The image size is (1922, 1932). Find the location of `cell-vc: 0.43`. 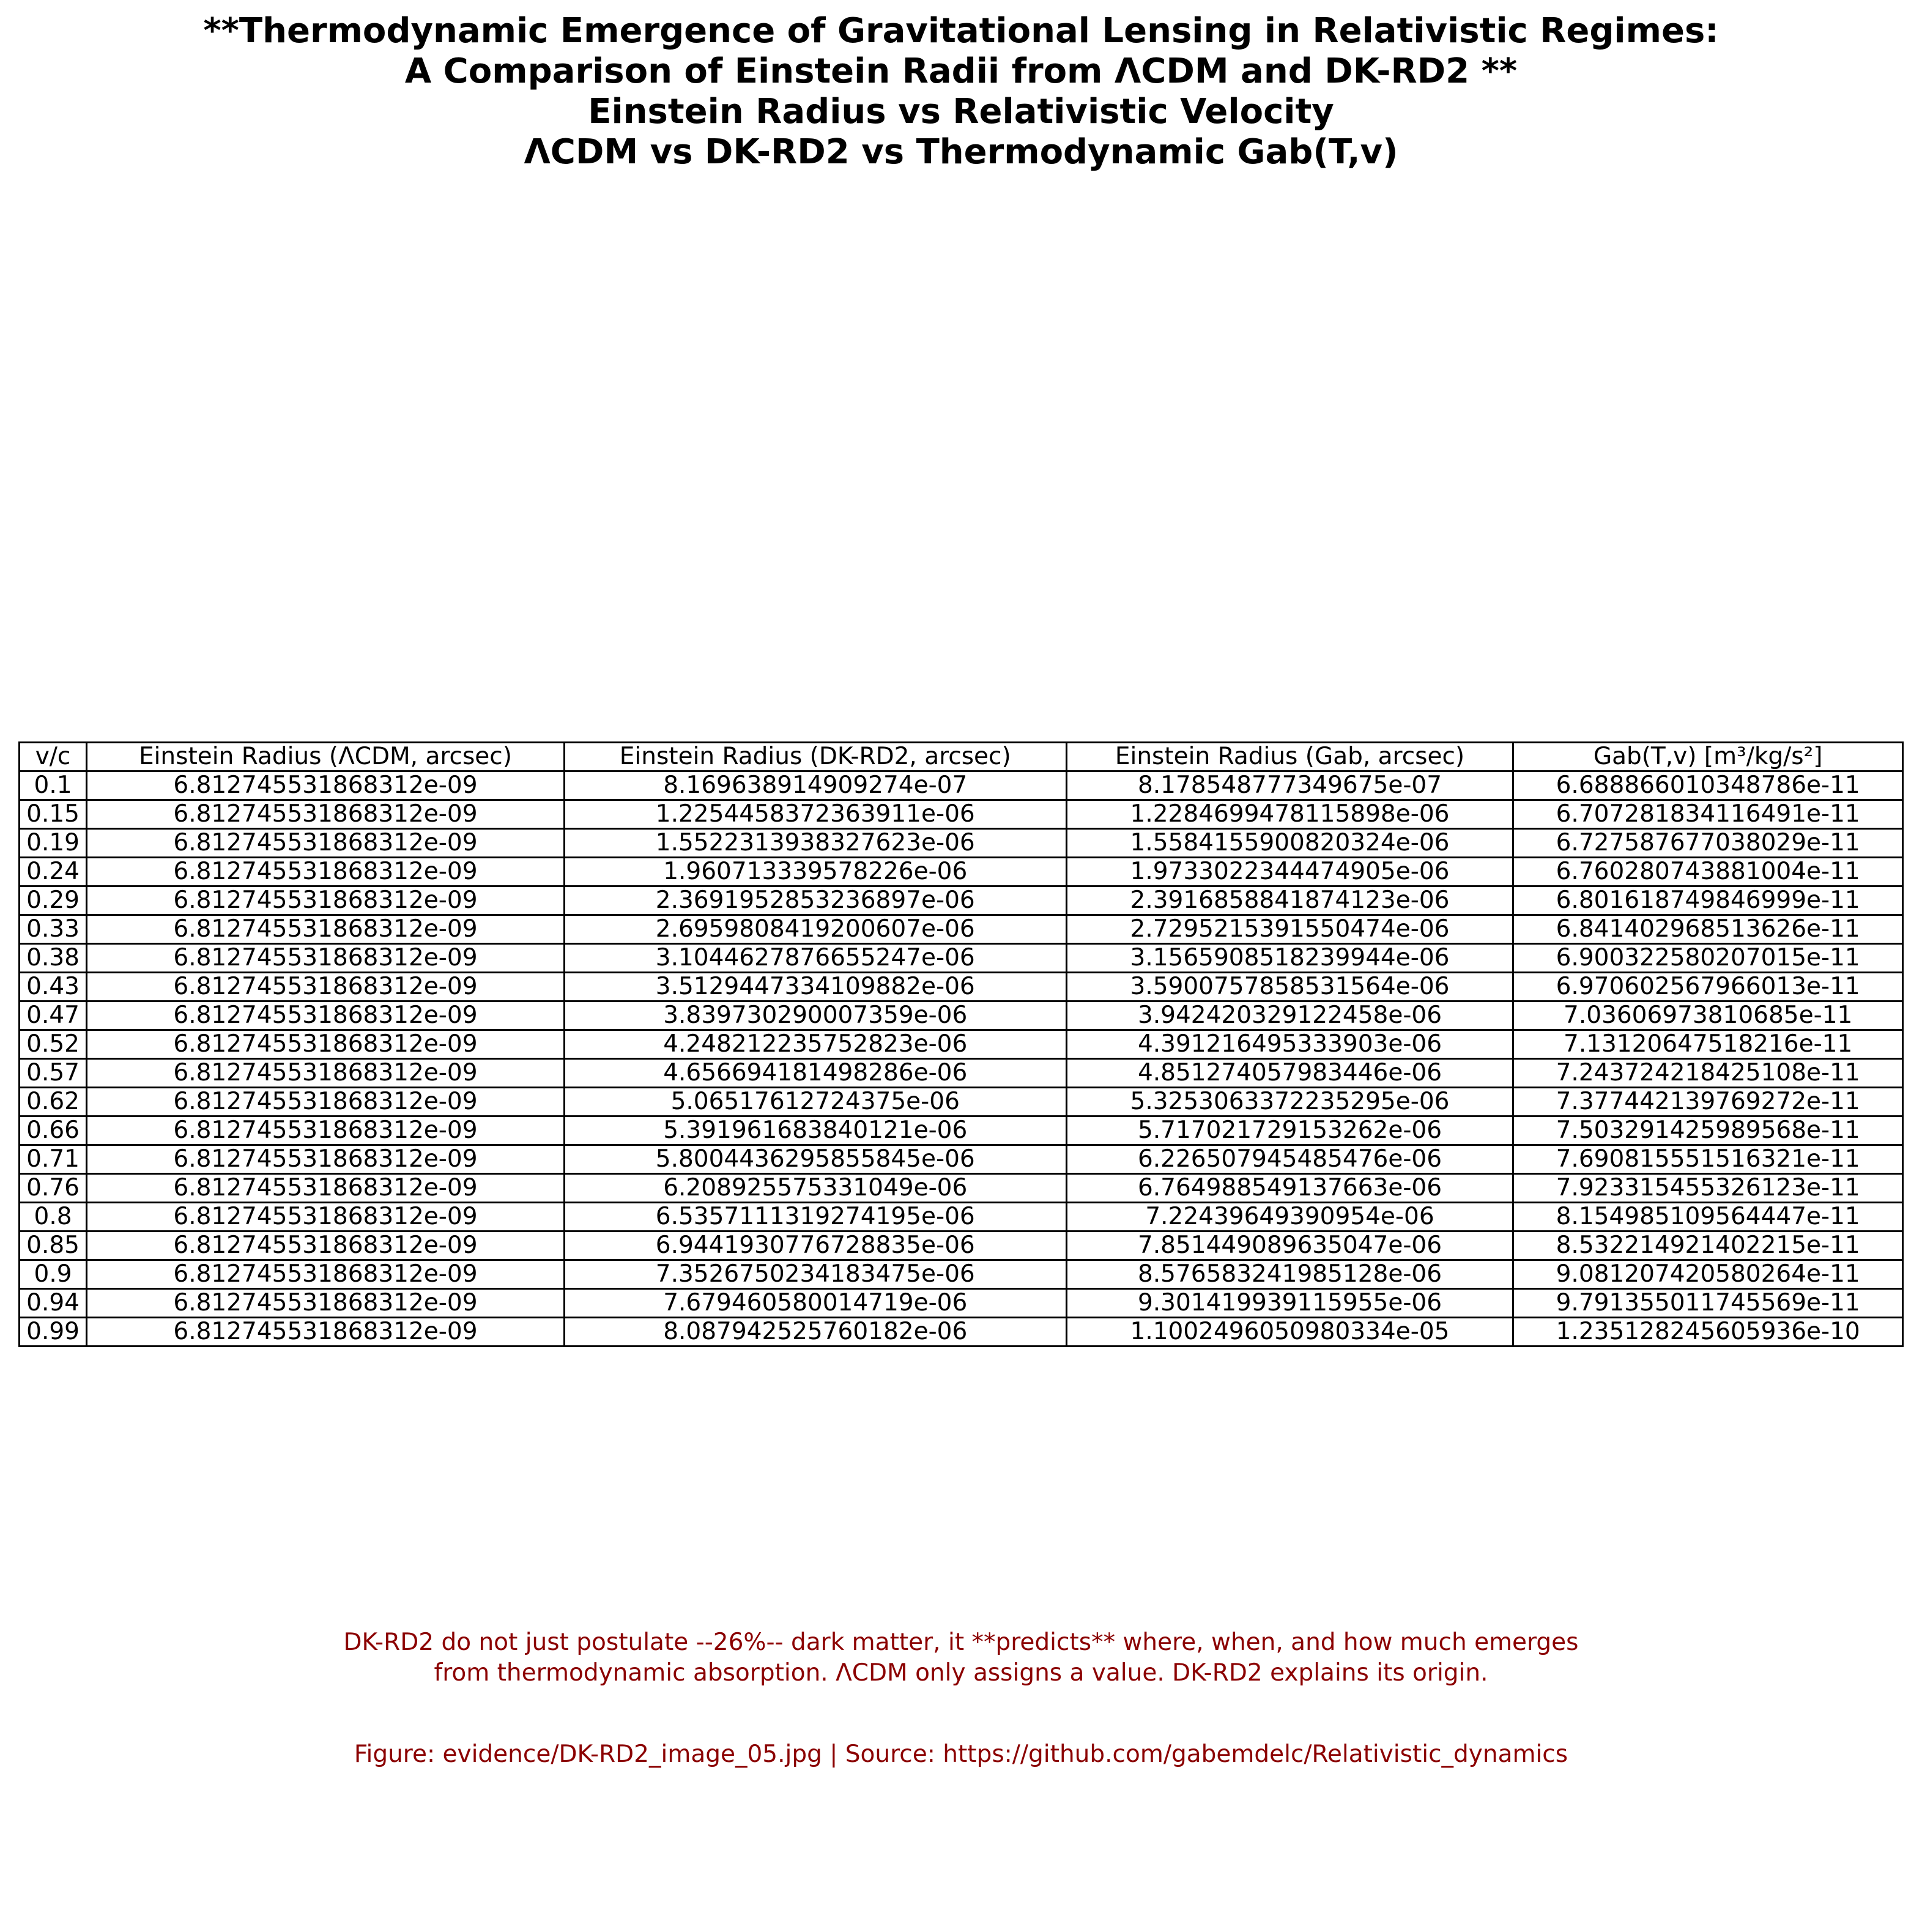

cell-vc: 0.43 is located at coordinates (53, 987).